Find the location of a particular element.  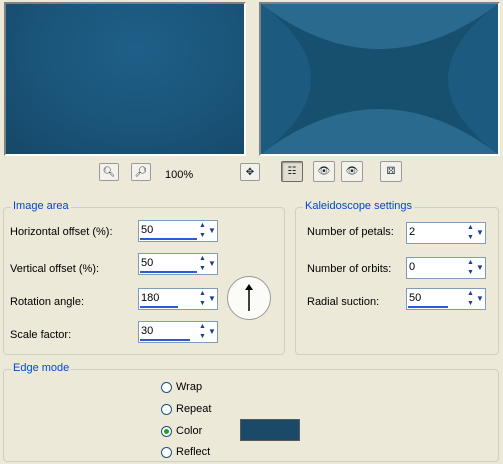

magnifier-plus-icon: 🔎︎ is located at coordinates (141, 172).